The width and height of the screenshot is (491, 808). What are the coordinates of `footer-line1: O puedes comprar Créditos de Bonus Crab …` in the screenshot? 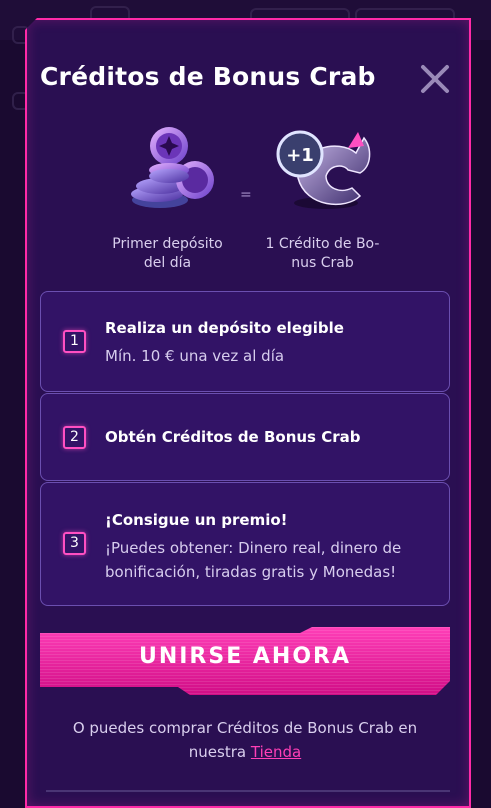 It's located at (245, 728).